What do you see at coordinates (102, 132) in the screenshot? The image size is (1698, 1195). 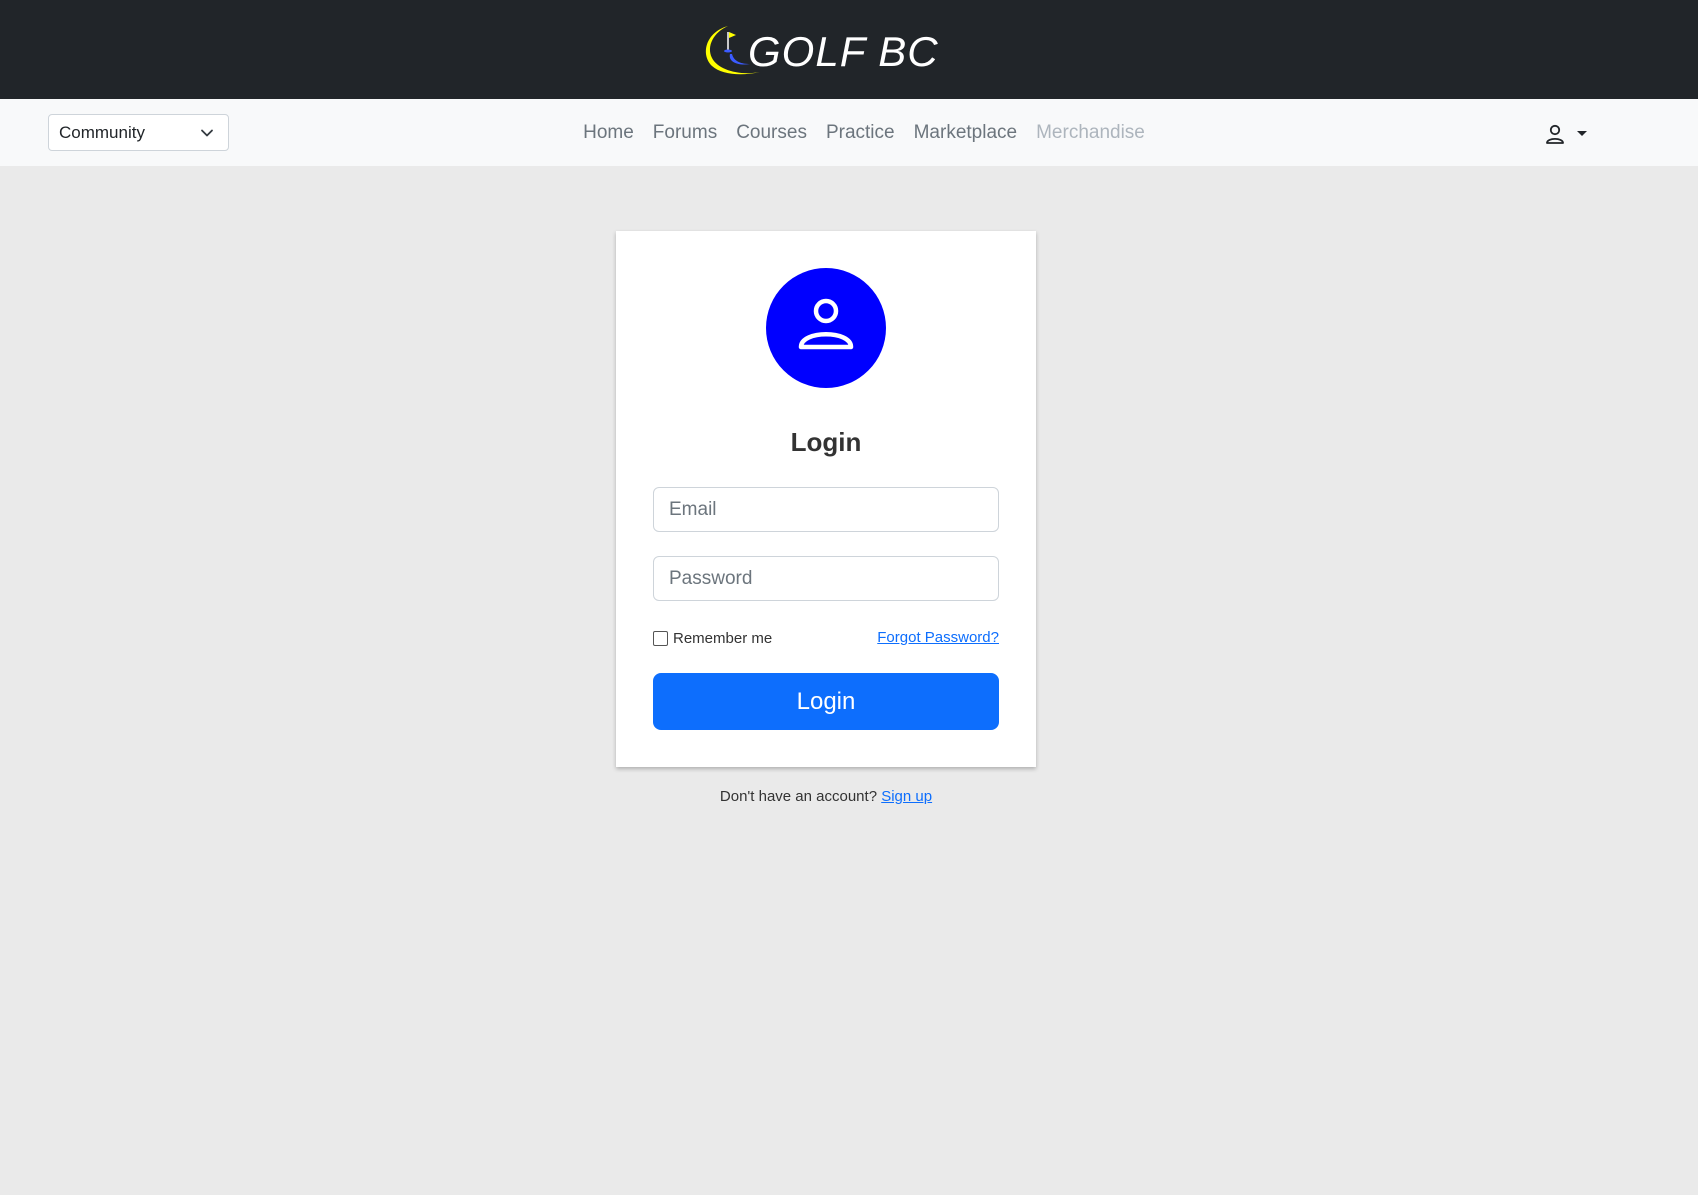 I see `community-select-value: Community` at bounding box center [102, 132].